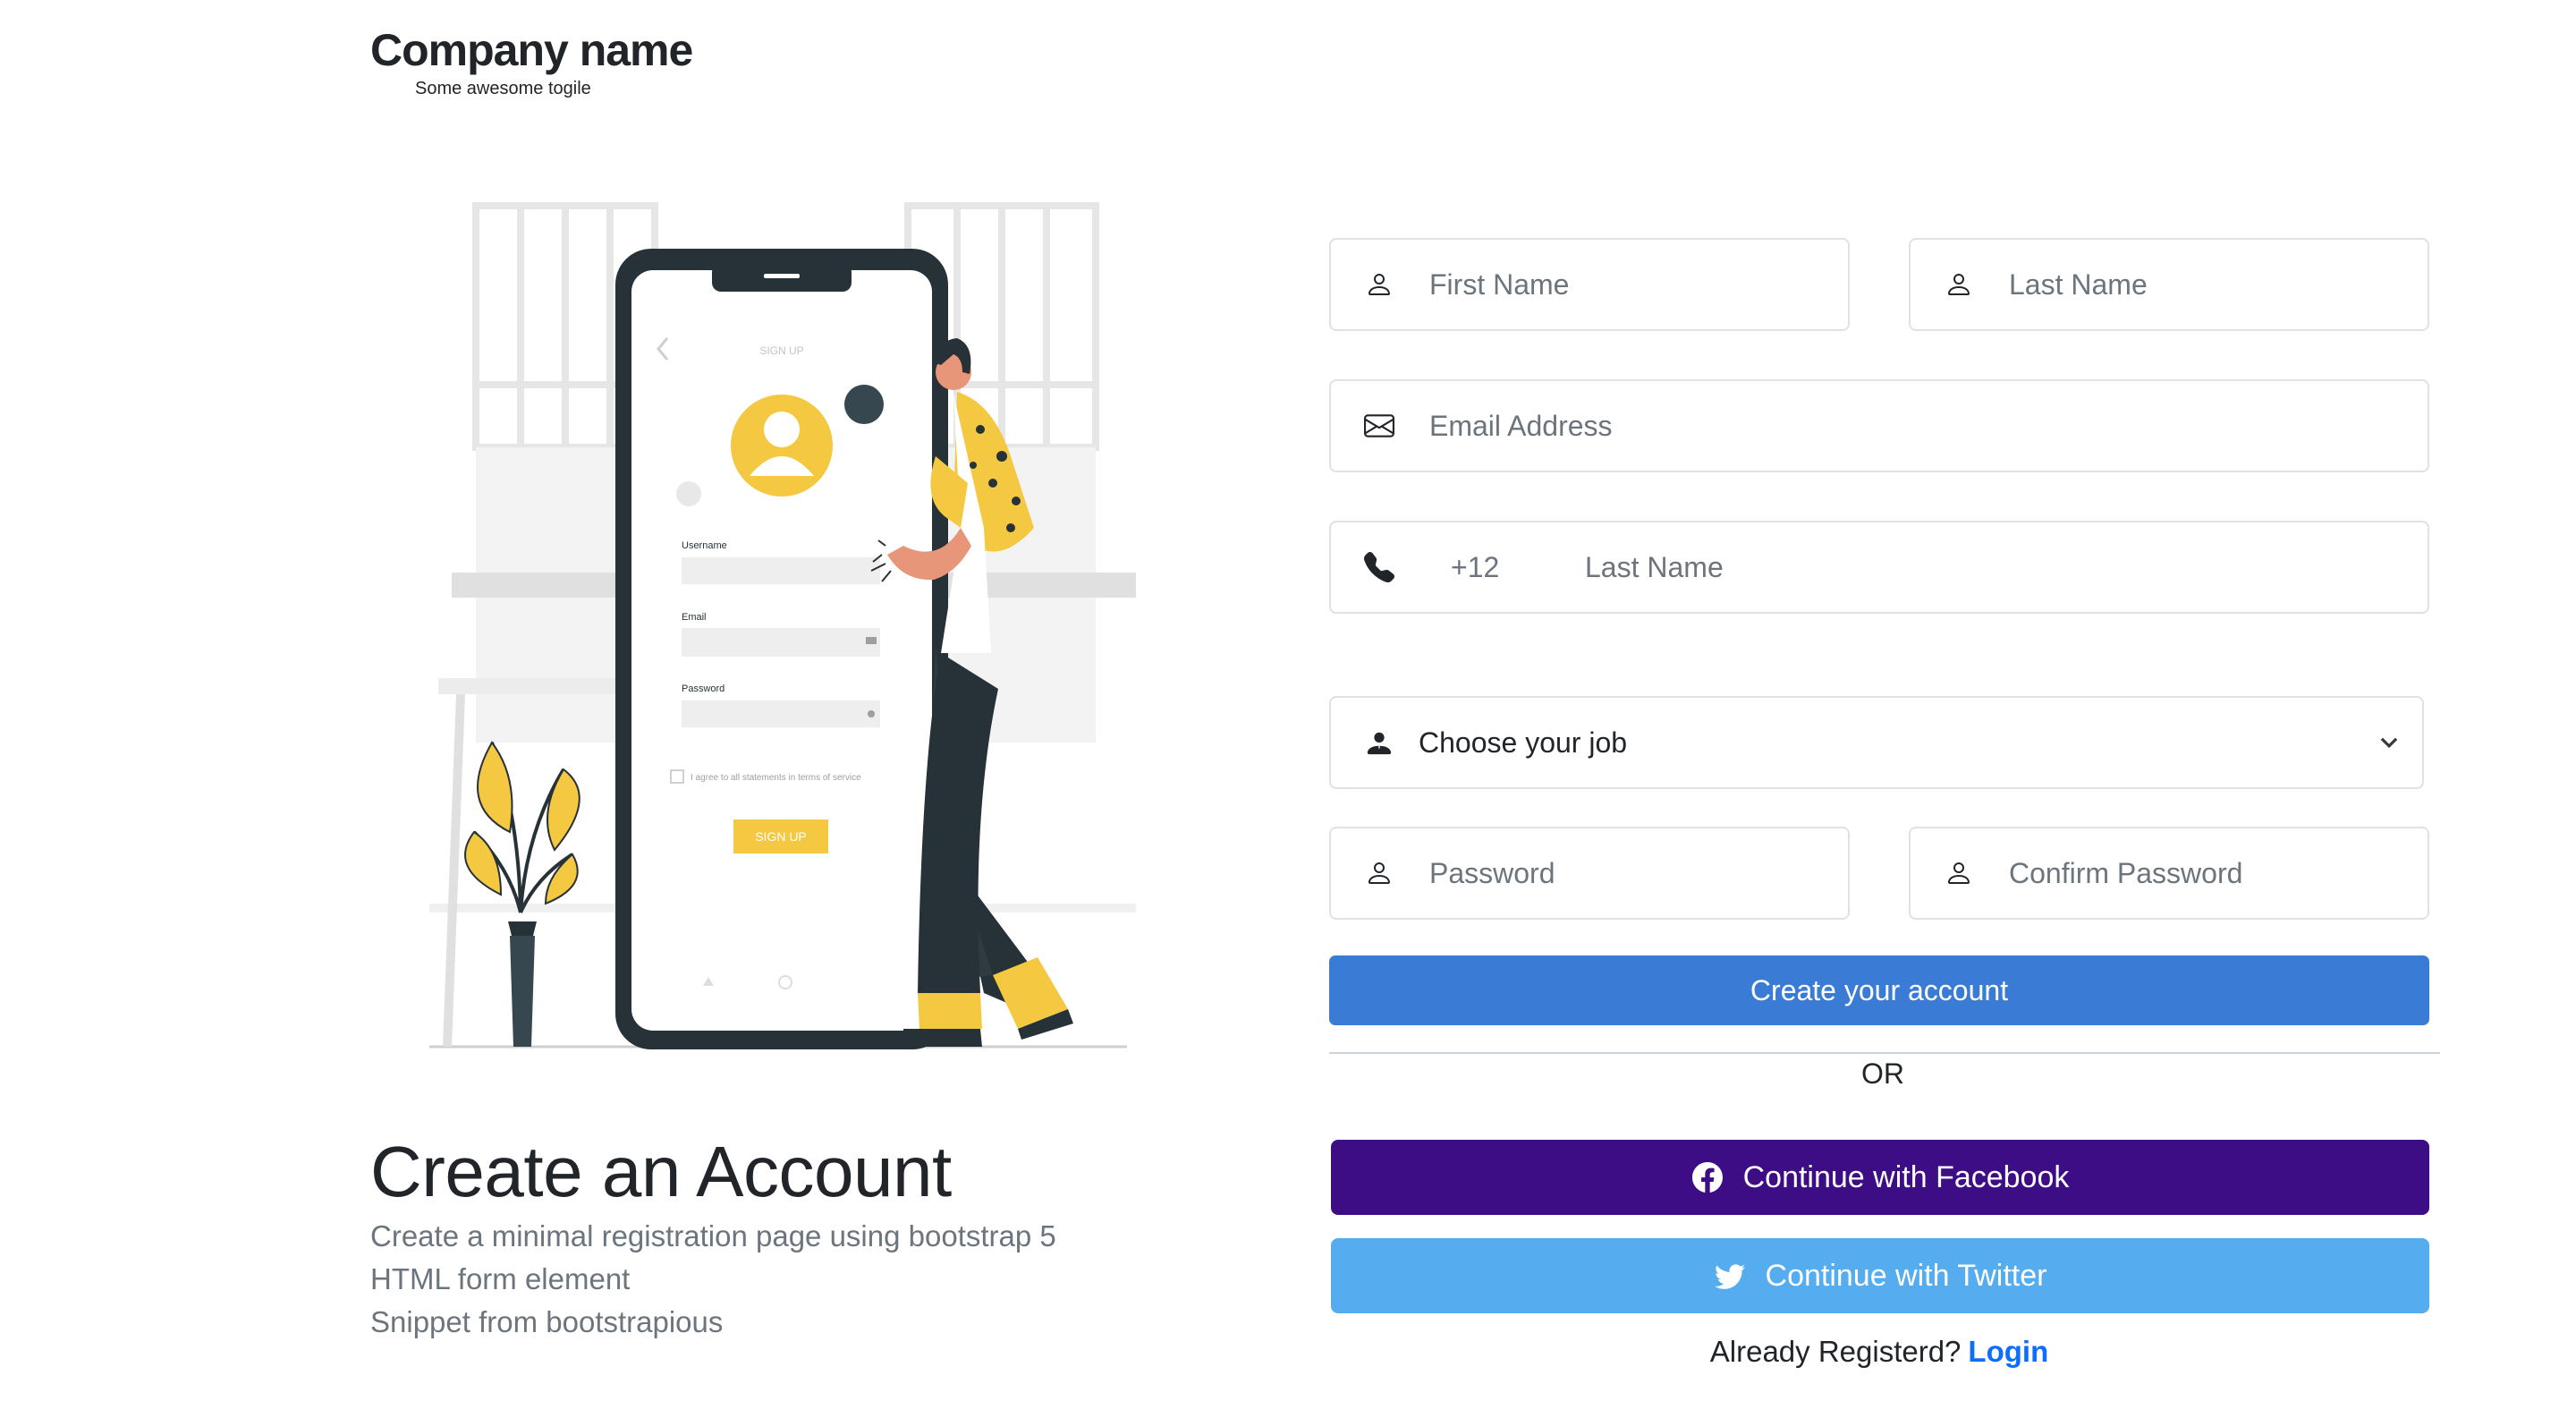 The width and height of the screenshot is (2576, 1401). I want to click on job-select: Choose your job, so click(1876, 742).